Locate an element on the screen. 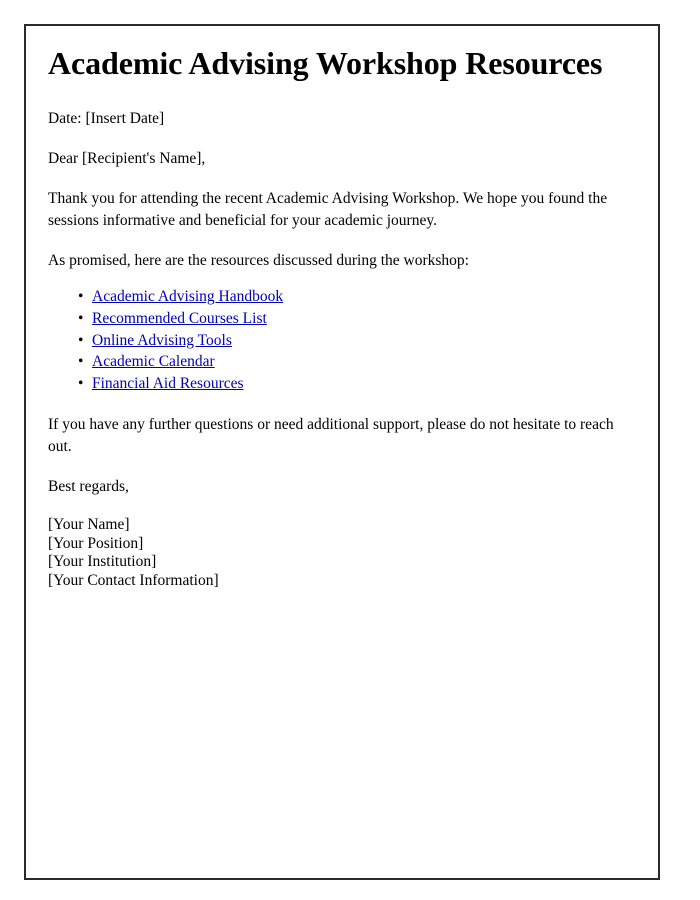 The height and width of the screenshot is (900, 700). list-item: • Recommended Courses List is located at coordinates (358, 321).